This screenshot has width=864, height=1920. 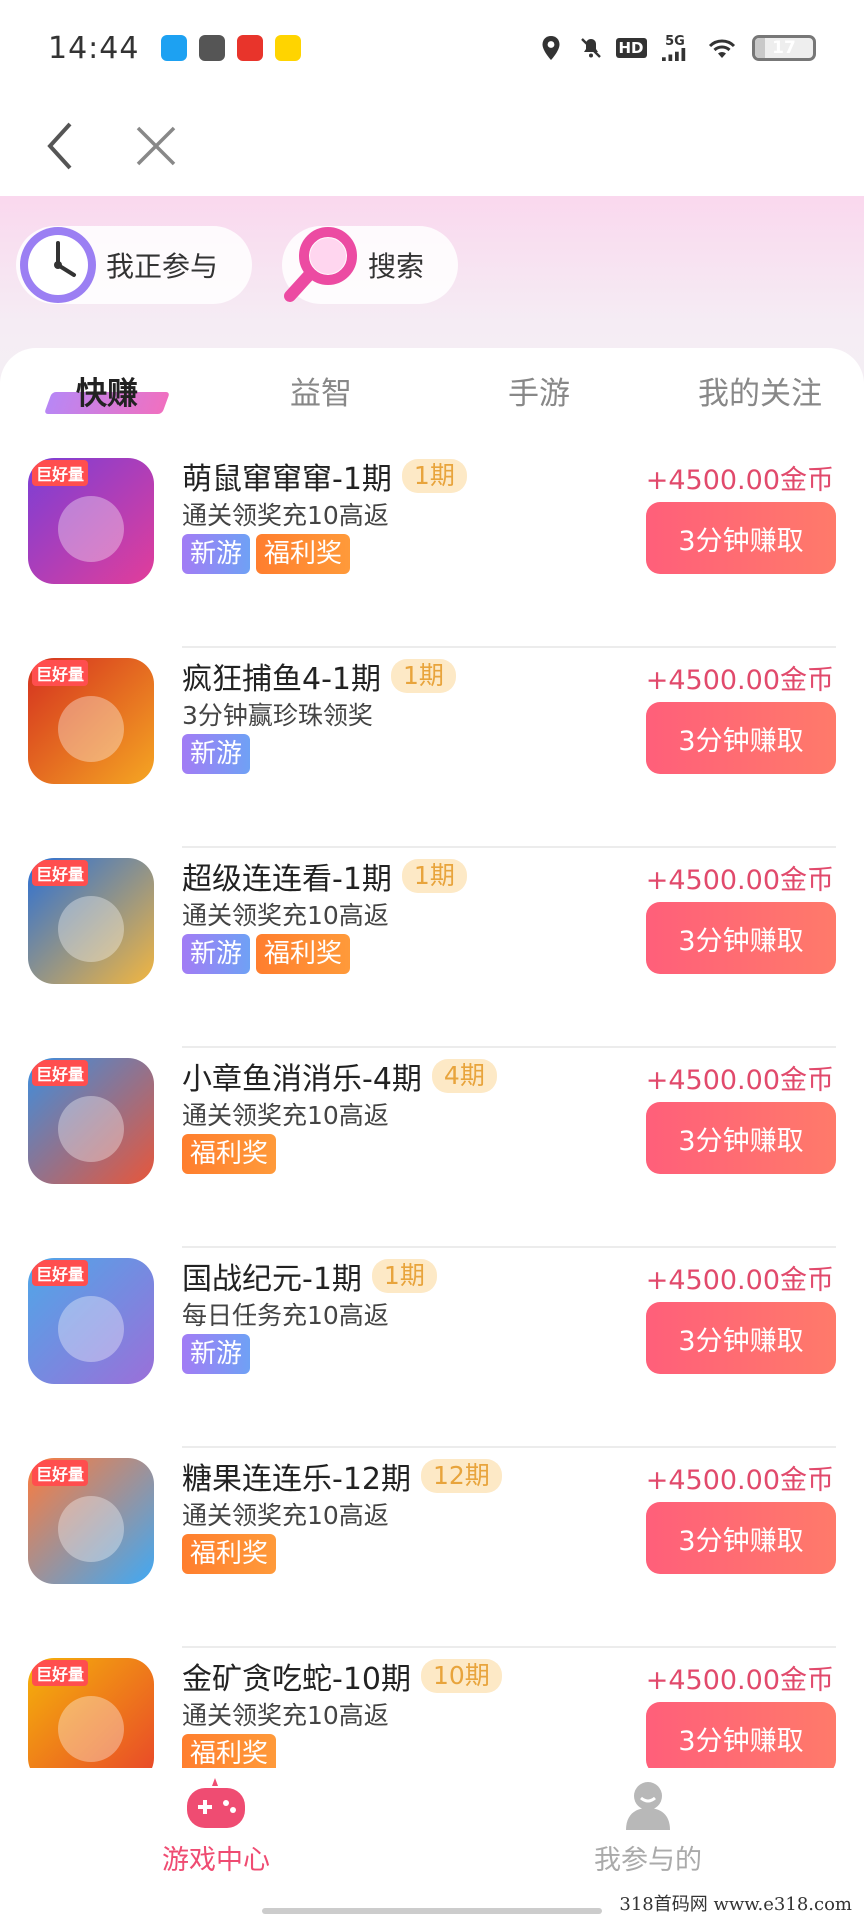 I want to click on wifi-icon, so click(x=722, y=48).